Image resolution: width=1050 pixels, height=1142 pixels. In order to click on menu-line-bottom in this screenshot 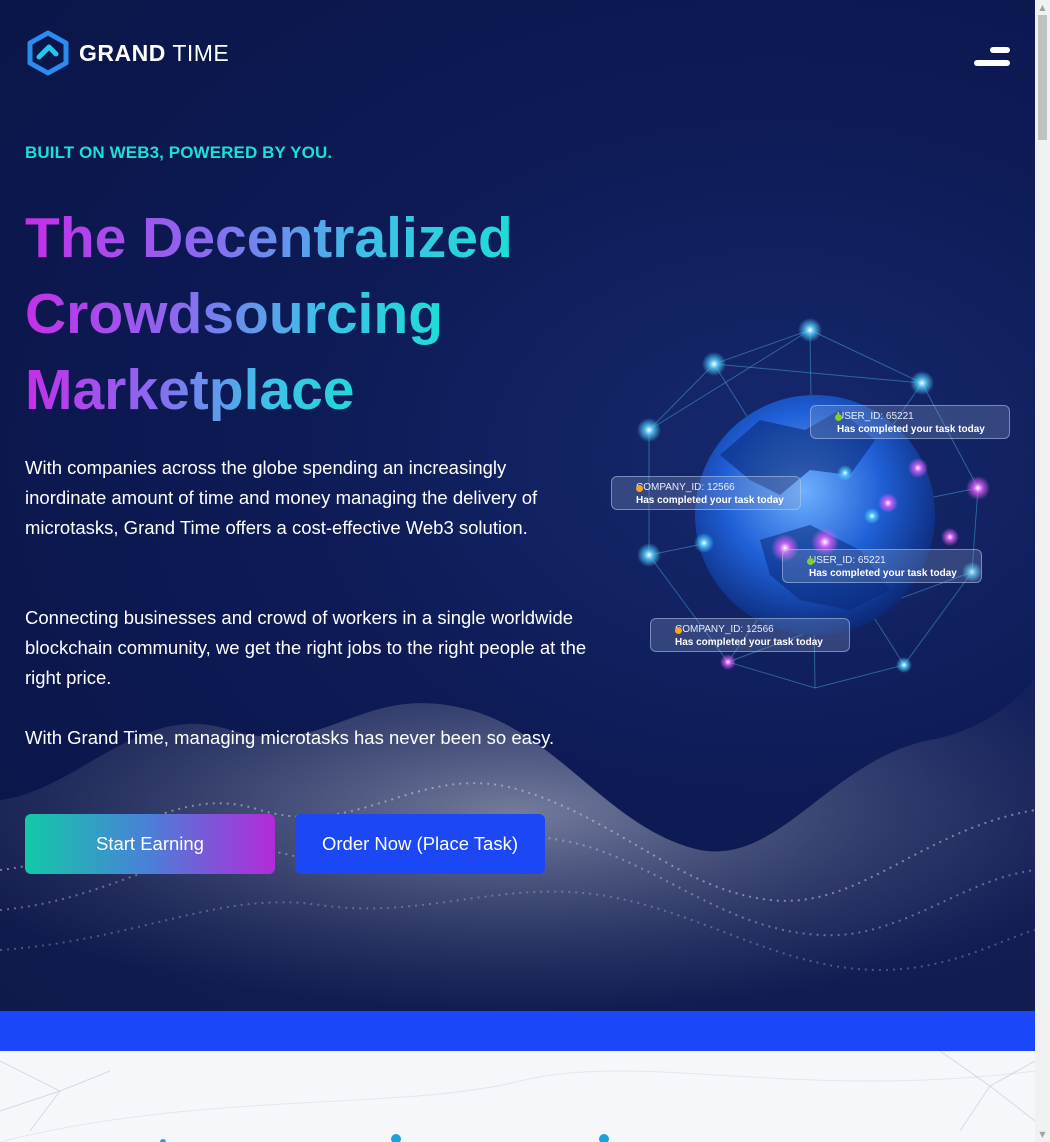, I will do `click(992, 63)`.